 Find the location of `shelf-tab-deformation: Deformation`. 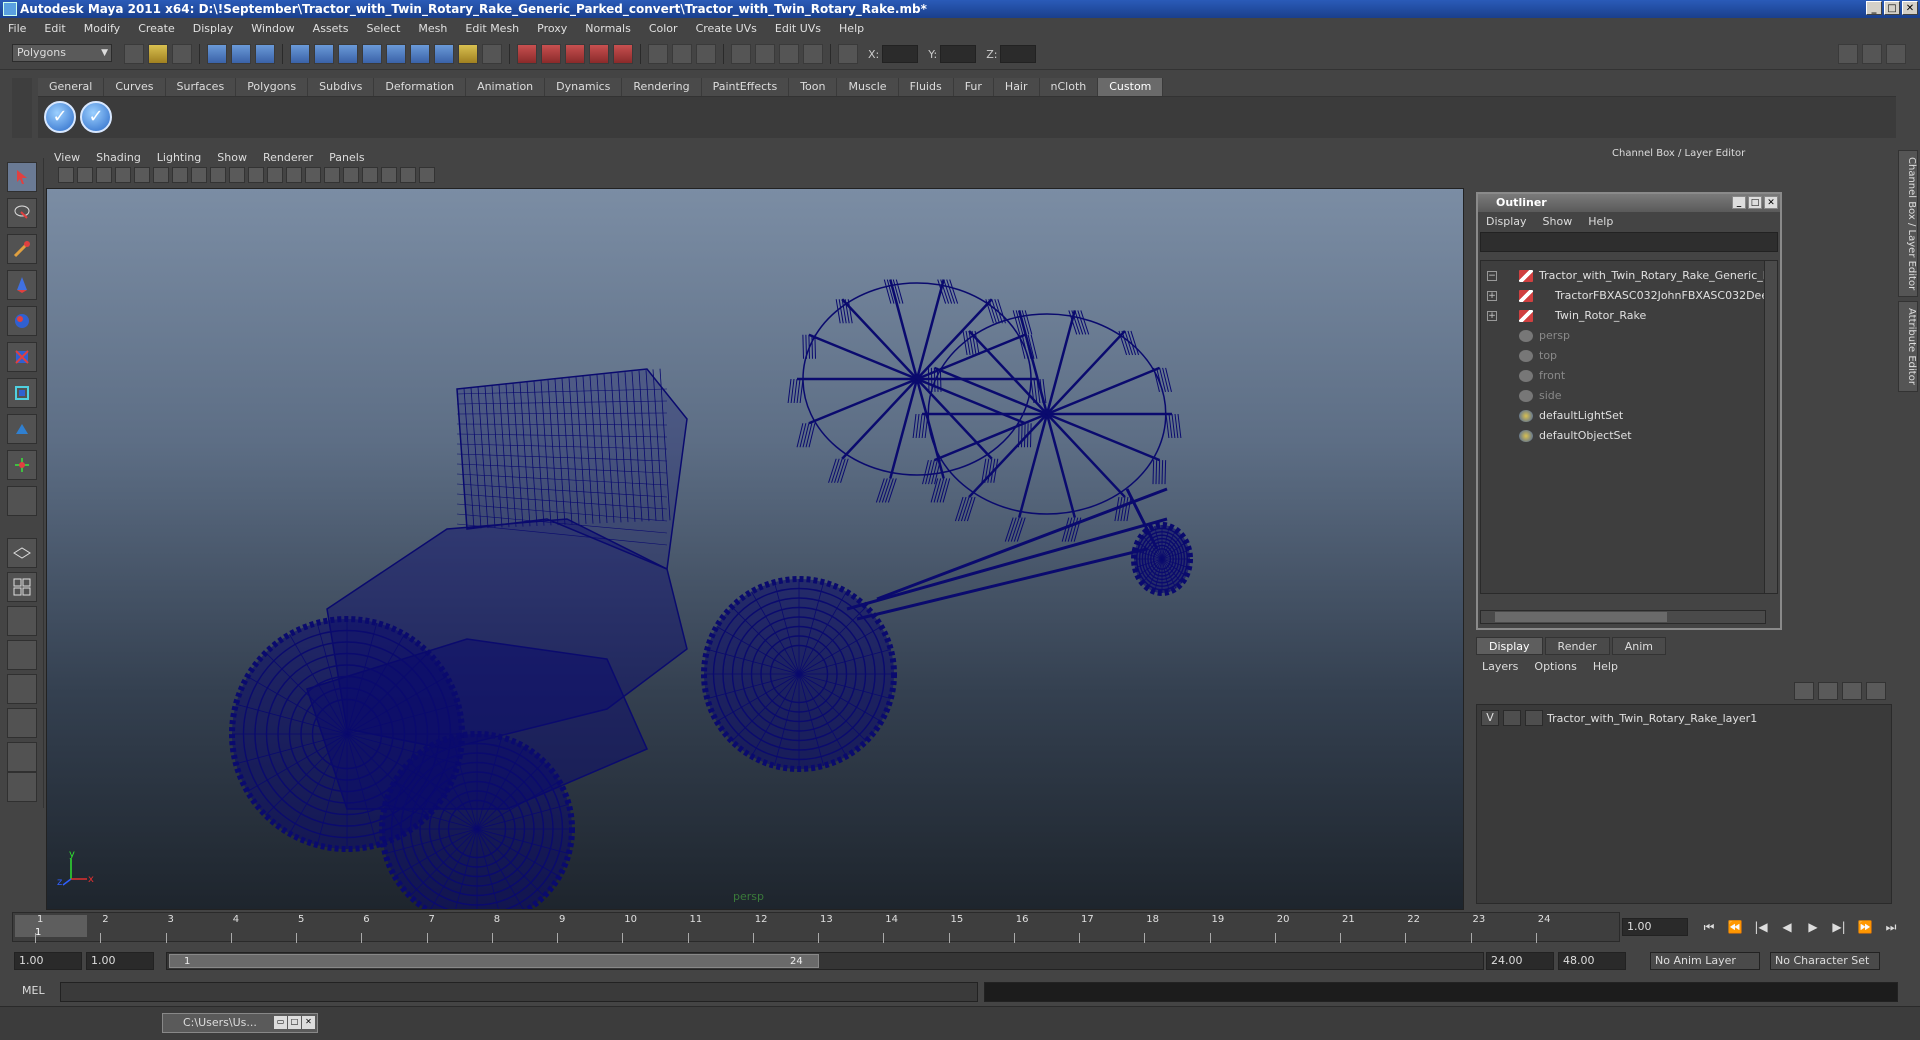

shelf-tab-deformation: Deformation is located at coordinates (420, 87).